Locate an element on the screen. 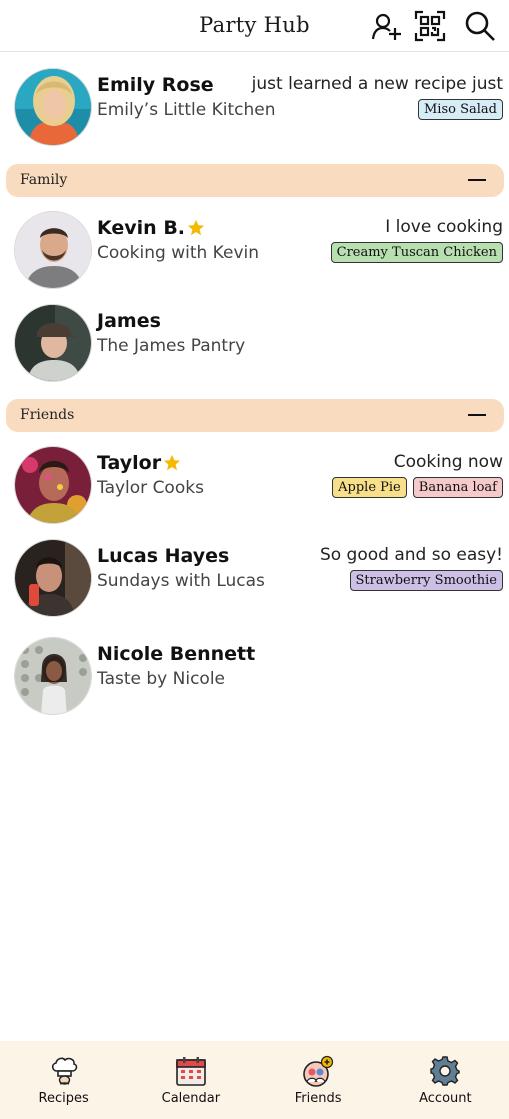 The height and width of the screenshot is (1119, 509). status-text: Cooking now is located at coordinates (448, 462).